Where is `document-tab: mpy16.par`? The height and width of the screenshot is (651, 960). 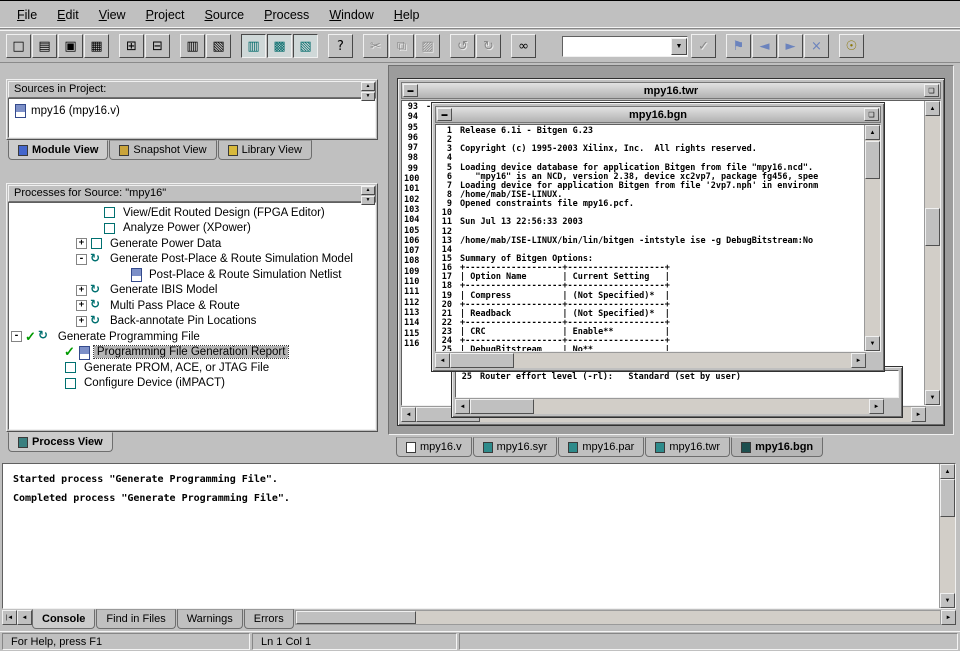 document-tab: mpy16.par is located at coordinates (601, 447).